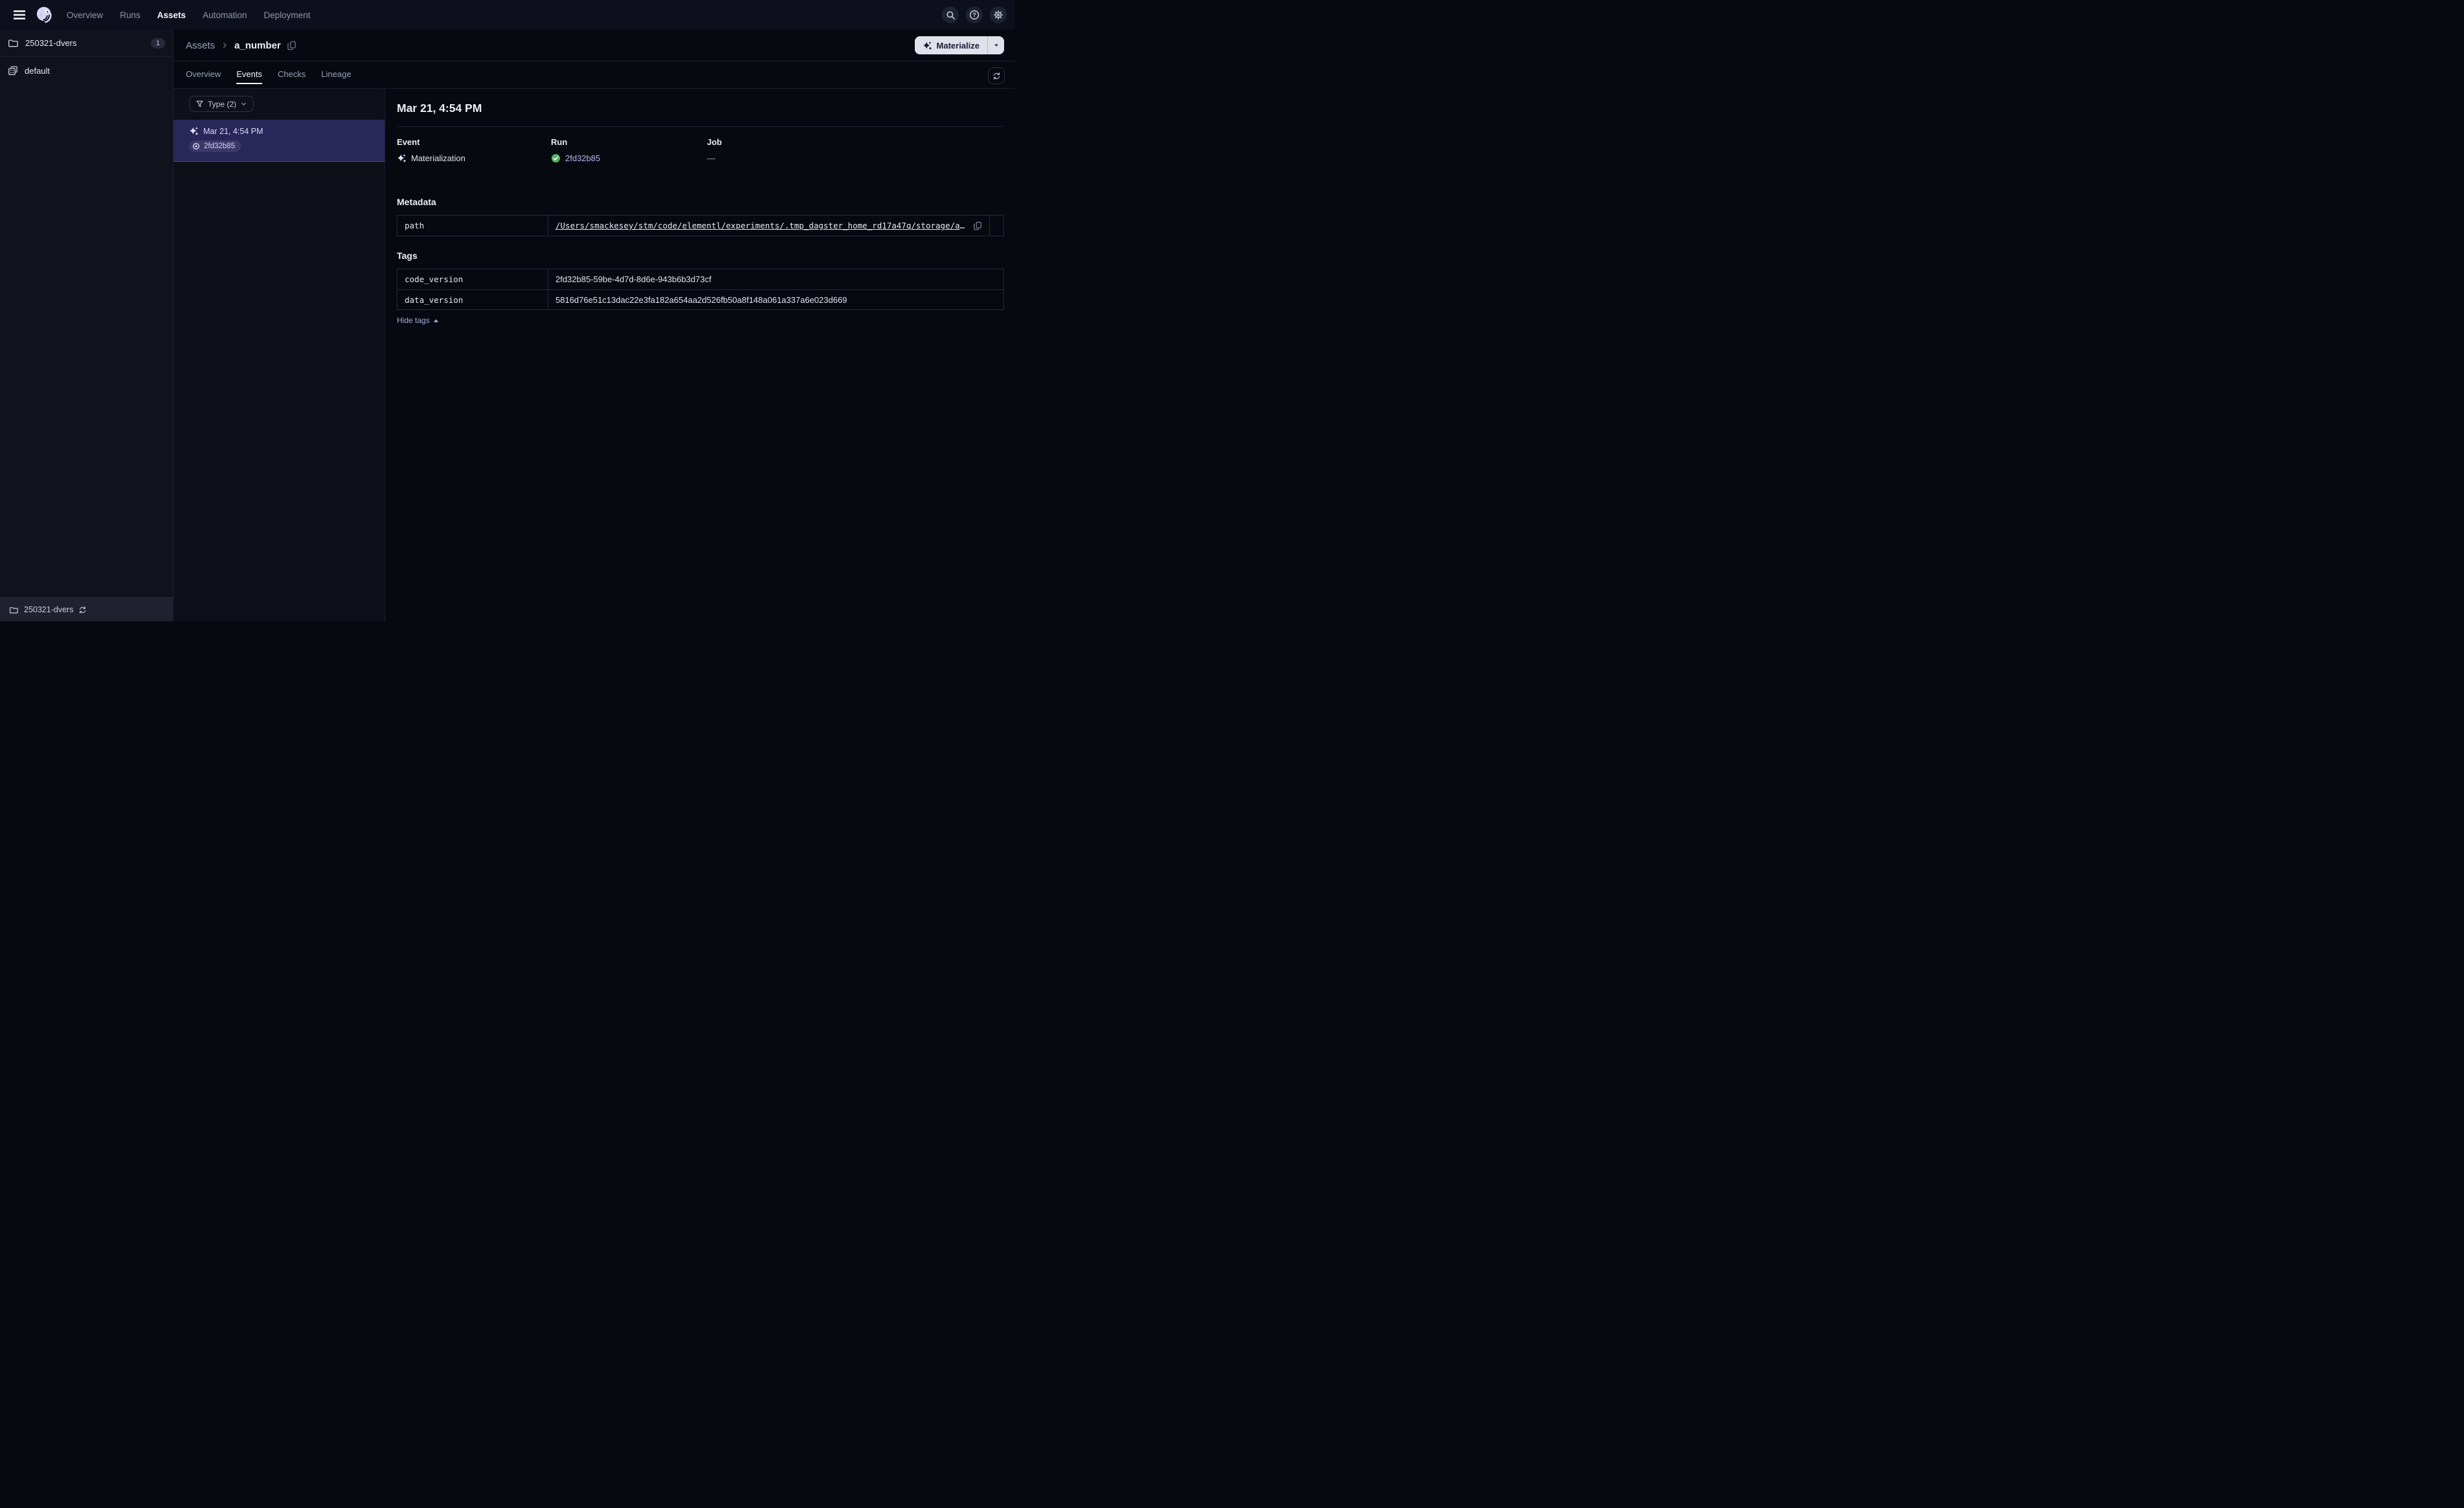 Image resolution: width=2464 pixels, height=1508 pixels. I want to click on hide-tags-label: Hide tags, so click(413, 320).